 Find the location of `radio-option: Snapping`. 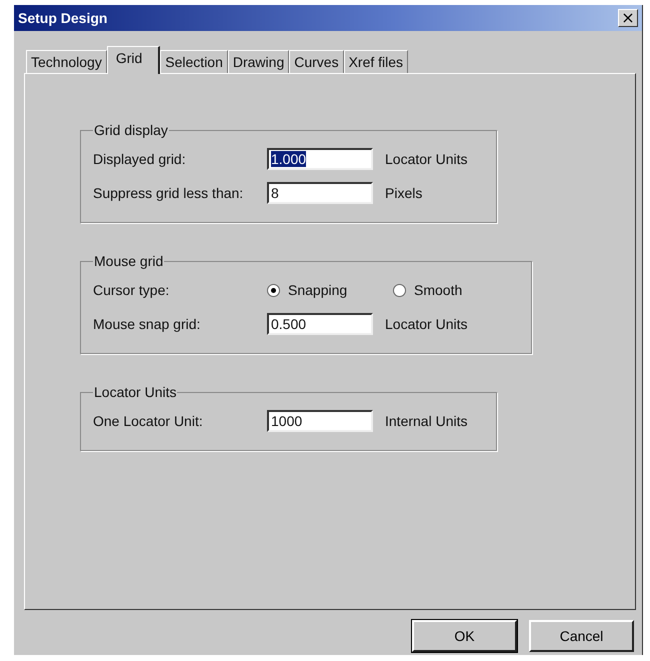

radio-option: Snapping is located at coordinates (330, 290).